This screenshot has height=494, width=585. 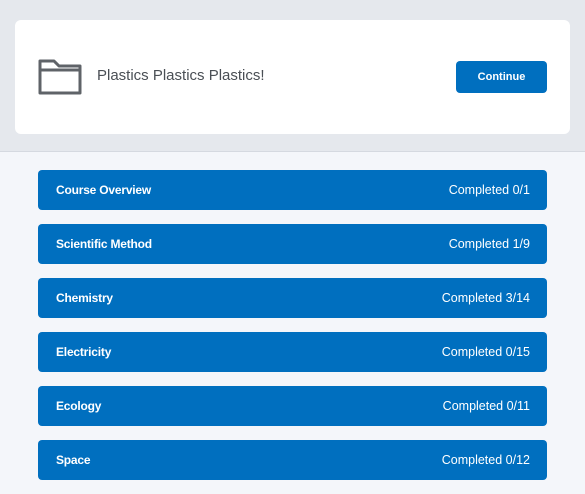 I want to click on folder-icon, so click(x=60, y=77).